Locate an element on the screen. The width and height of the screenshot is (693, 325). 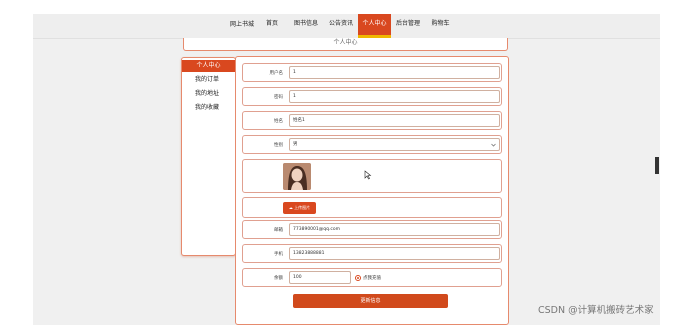
watermark-text: CSDN @计算机搬砖艺术家 is located at coordinates (596, 310).